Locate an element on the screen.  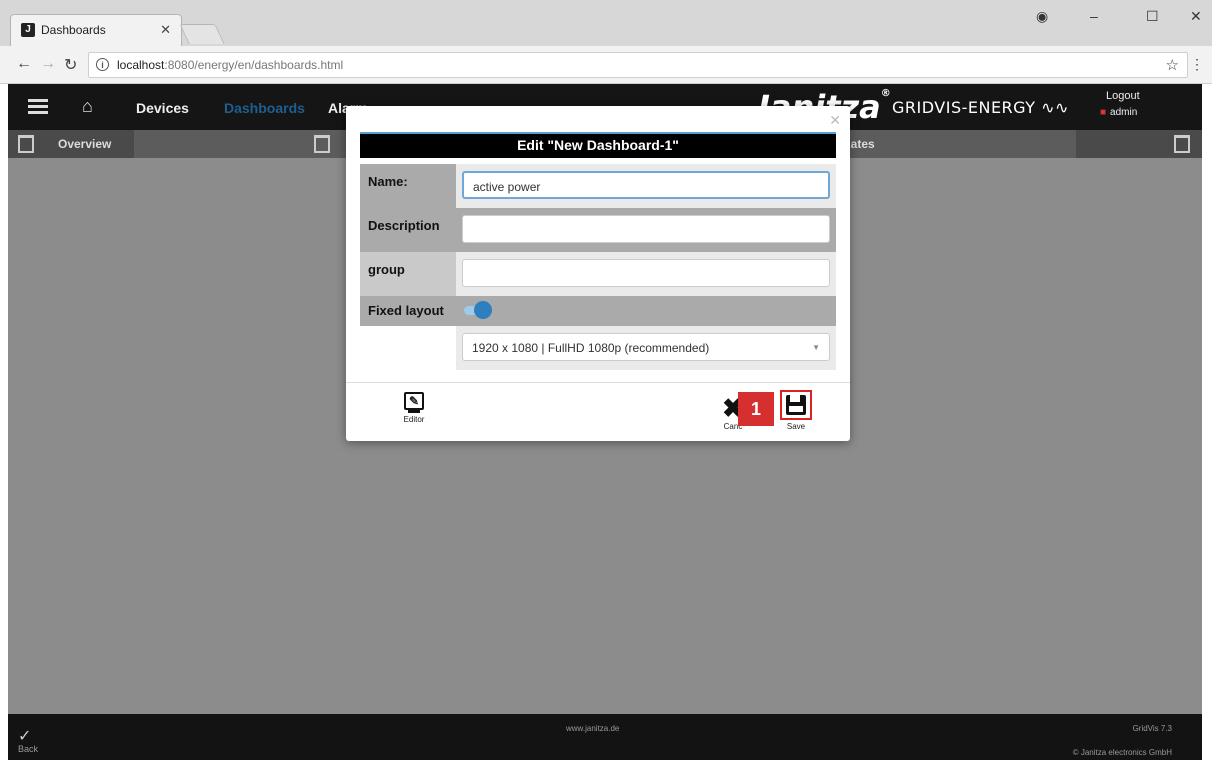
product-text: GRIDVIS-ENERGY is located at coordinates (964, 107).